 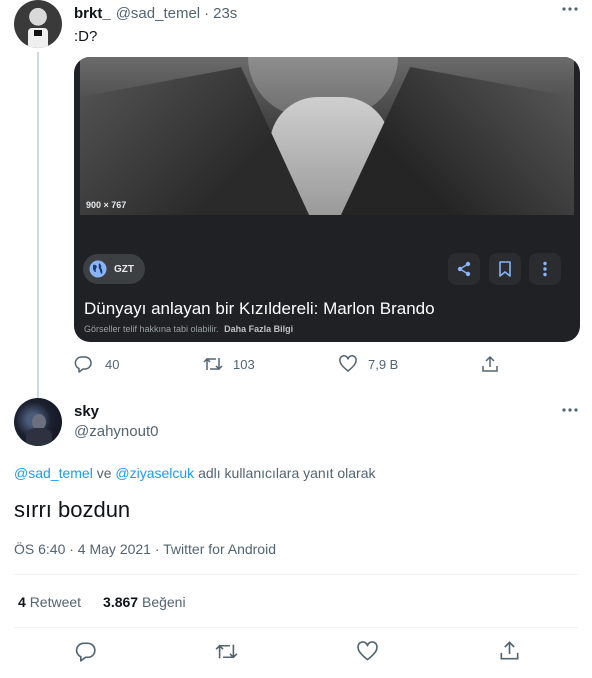 I want to click on retweets-label: Retweet, so click(x=55, y=602).